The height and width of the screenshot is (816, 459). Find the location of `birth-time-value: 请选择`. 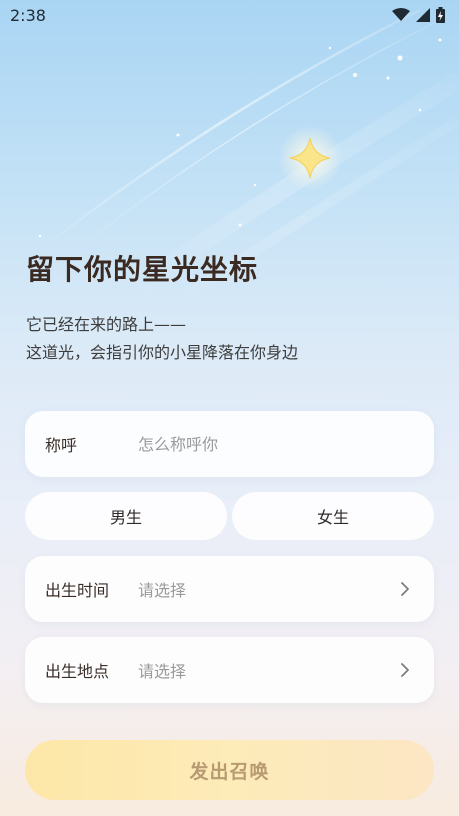

birth-time-value: 请选择 is located at coordinates (162, 590).